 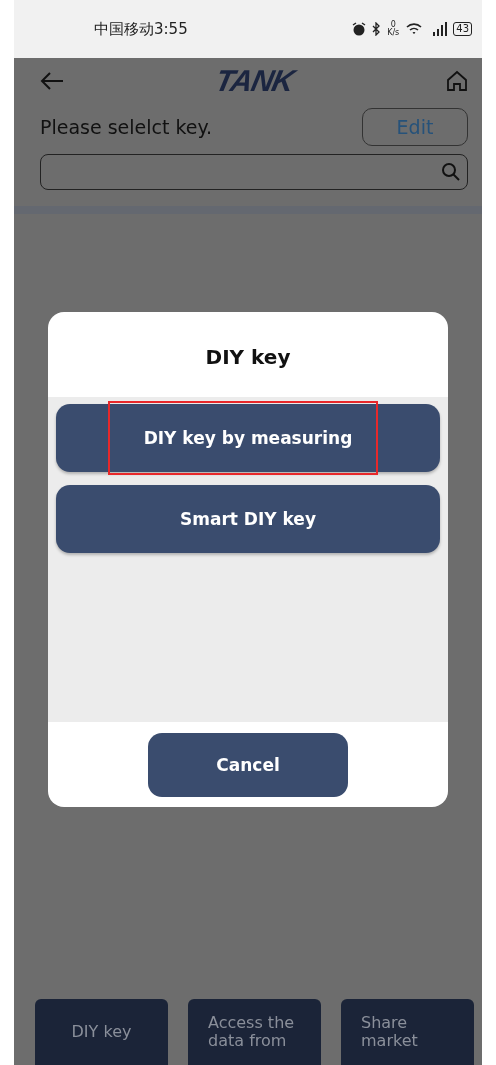 What do you see at coordinates (248, 438) in the screenshot?
I see `option-button: DIY key by measuring` at bounding box center [248, 438].